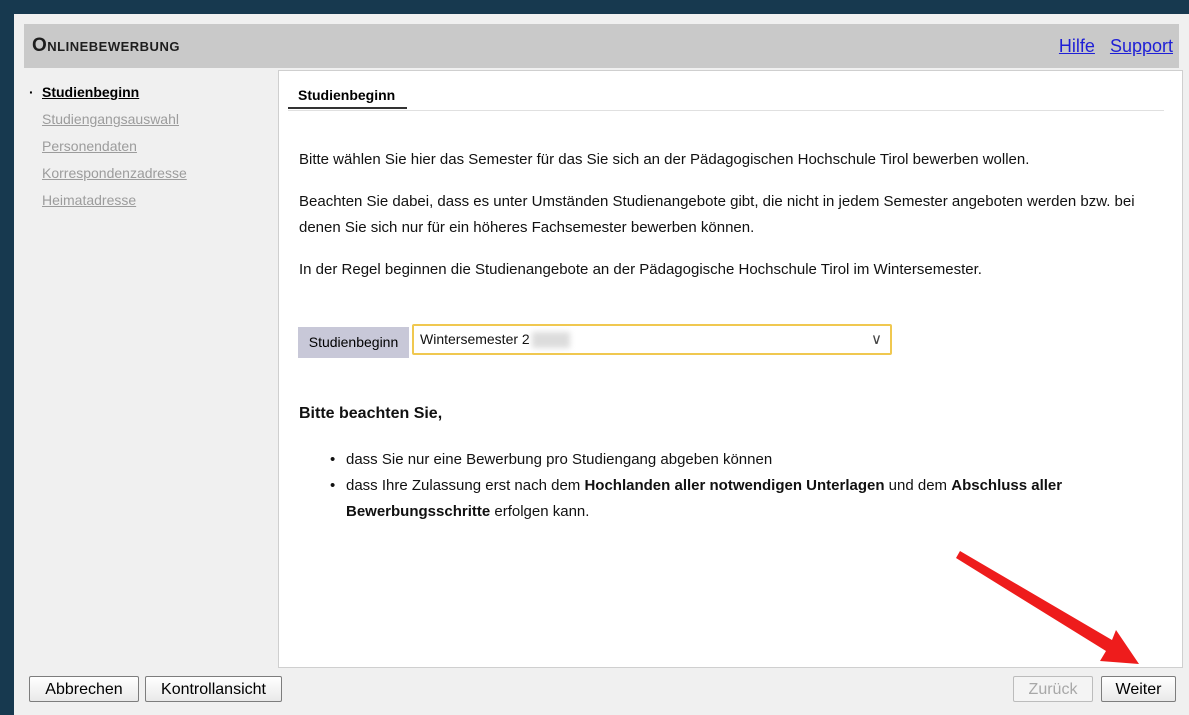 The width and height of the screenshot is (1189, 715). Describe the element at coordinates (89, 200) in the screenshot. I see `sidebar-item-label: Heimatadresse` at that location.